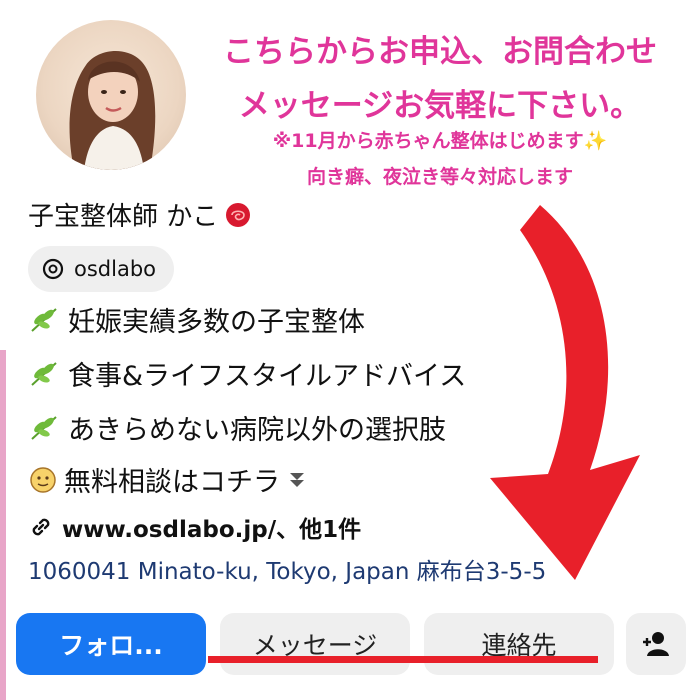 Image resolution: width=700 pixels, height=700 pixels. I want to click on profile-name-row: 子宝整体師 かこ, so click(140, 214).